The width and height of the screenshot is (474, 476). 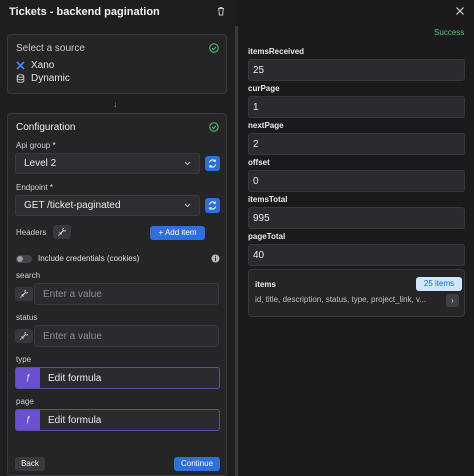 I want to click on type-formula-button: ƒ Edit formula, so click(x=117, y=378).